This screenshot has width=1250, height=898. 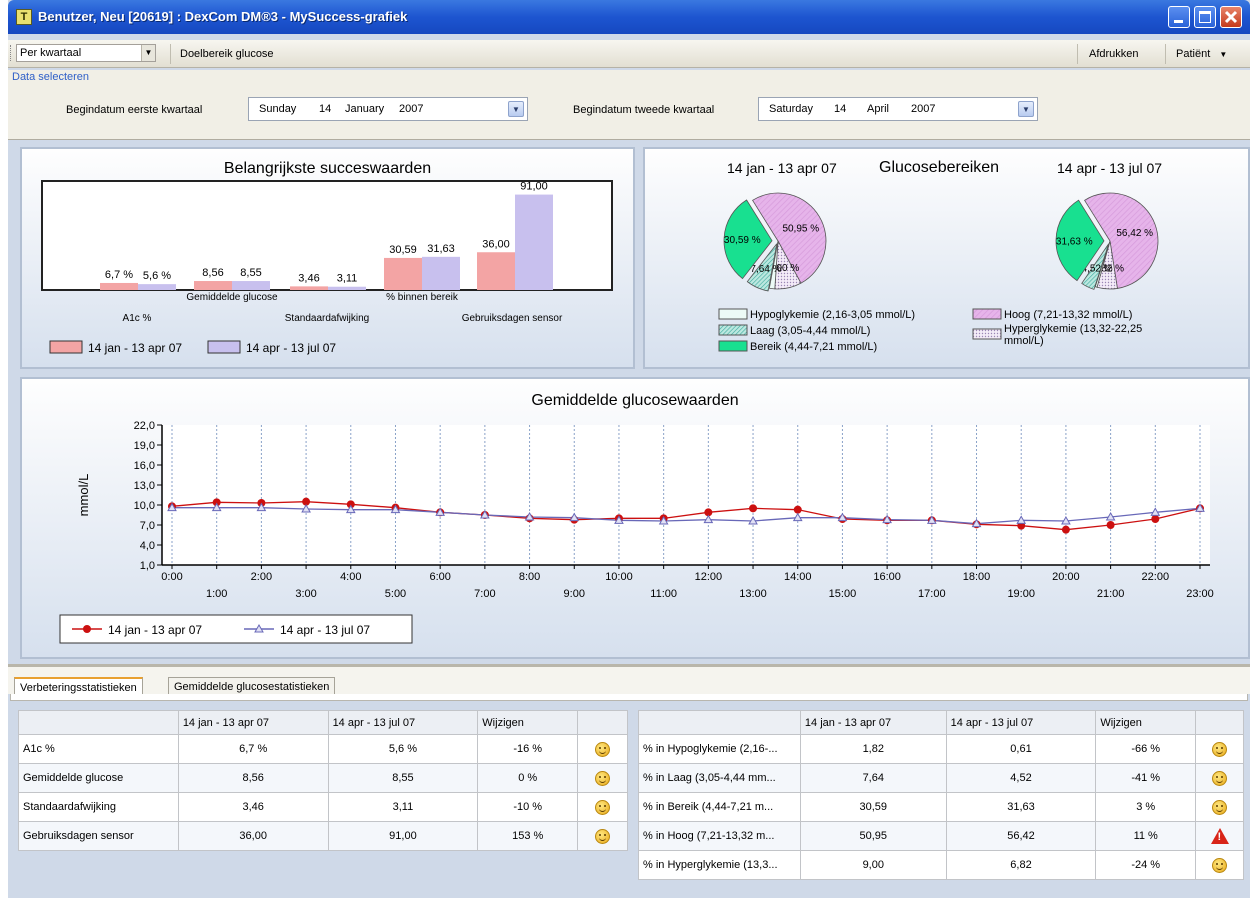 I want to click on table-row: A1c % 6,7 % 5,6 % -16 %, so click(x=323, y=749).